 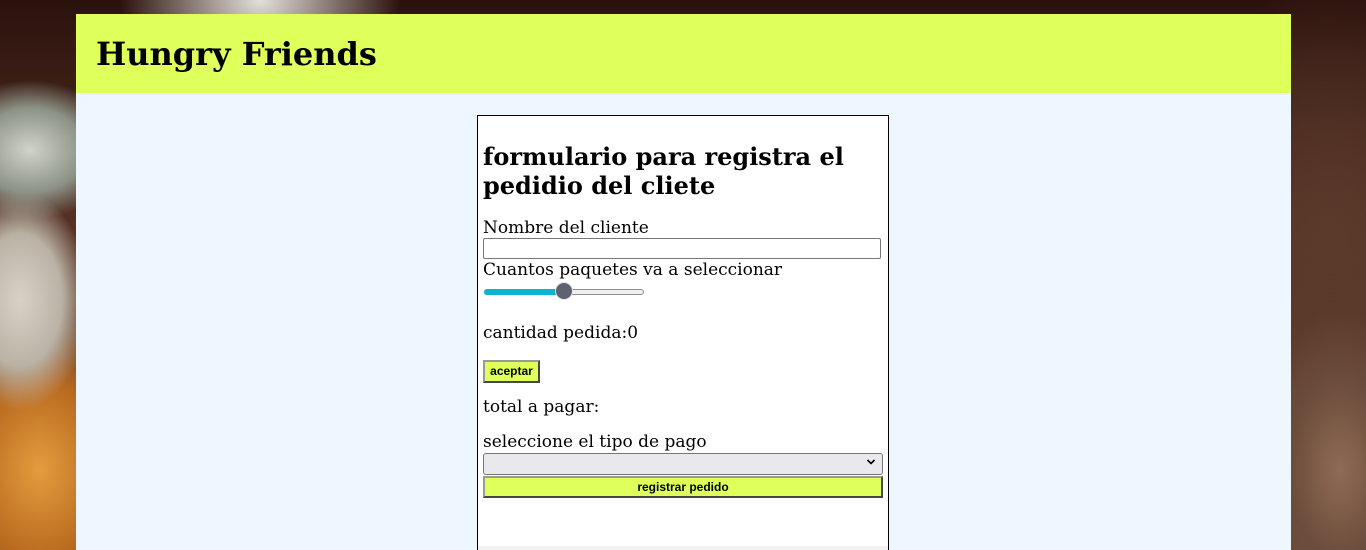 I want to click on register-order-button: registrar pedido, so click(x=683, y=487).